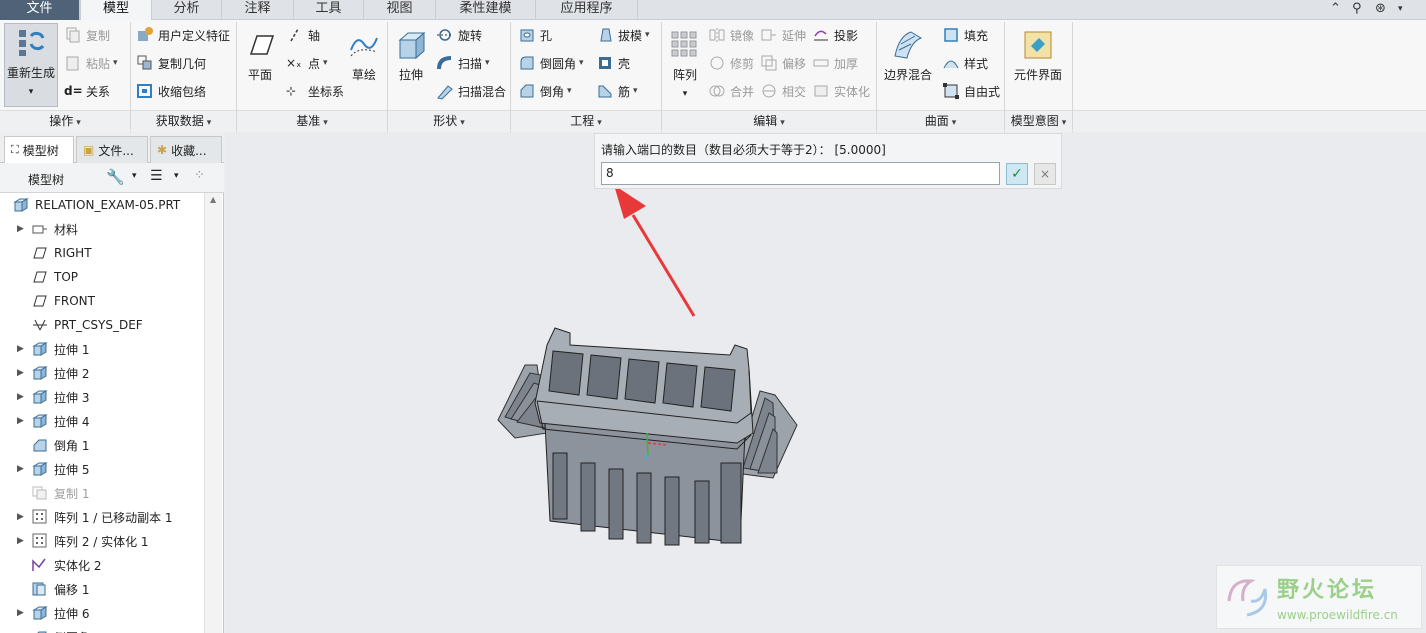  Describe the element at coordinates (685, 94) in the screenshot. I see `pattern-dropdown-icon: ▾` at that location.